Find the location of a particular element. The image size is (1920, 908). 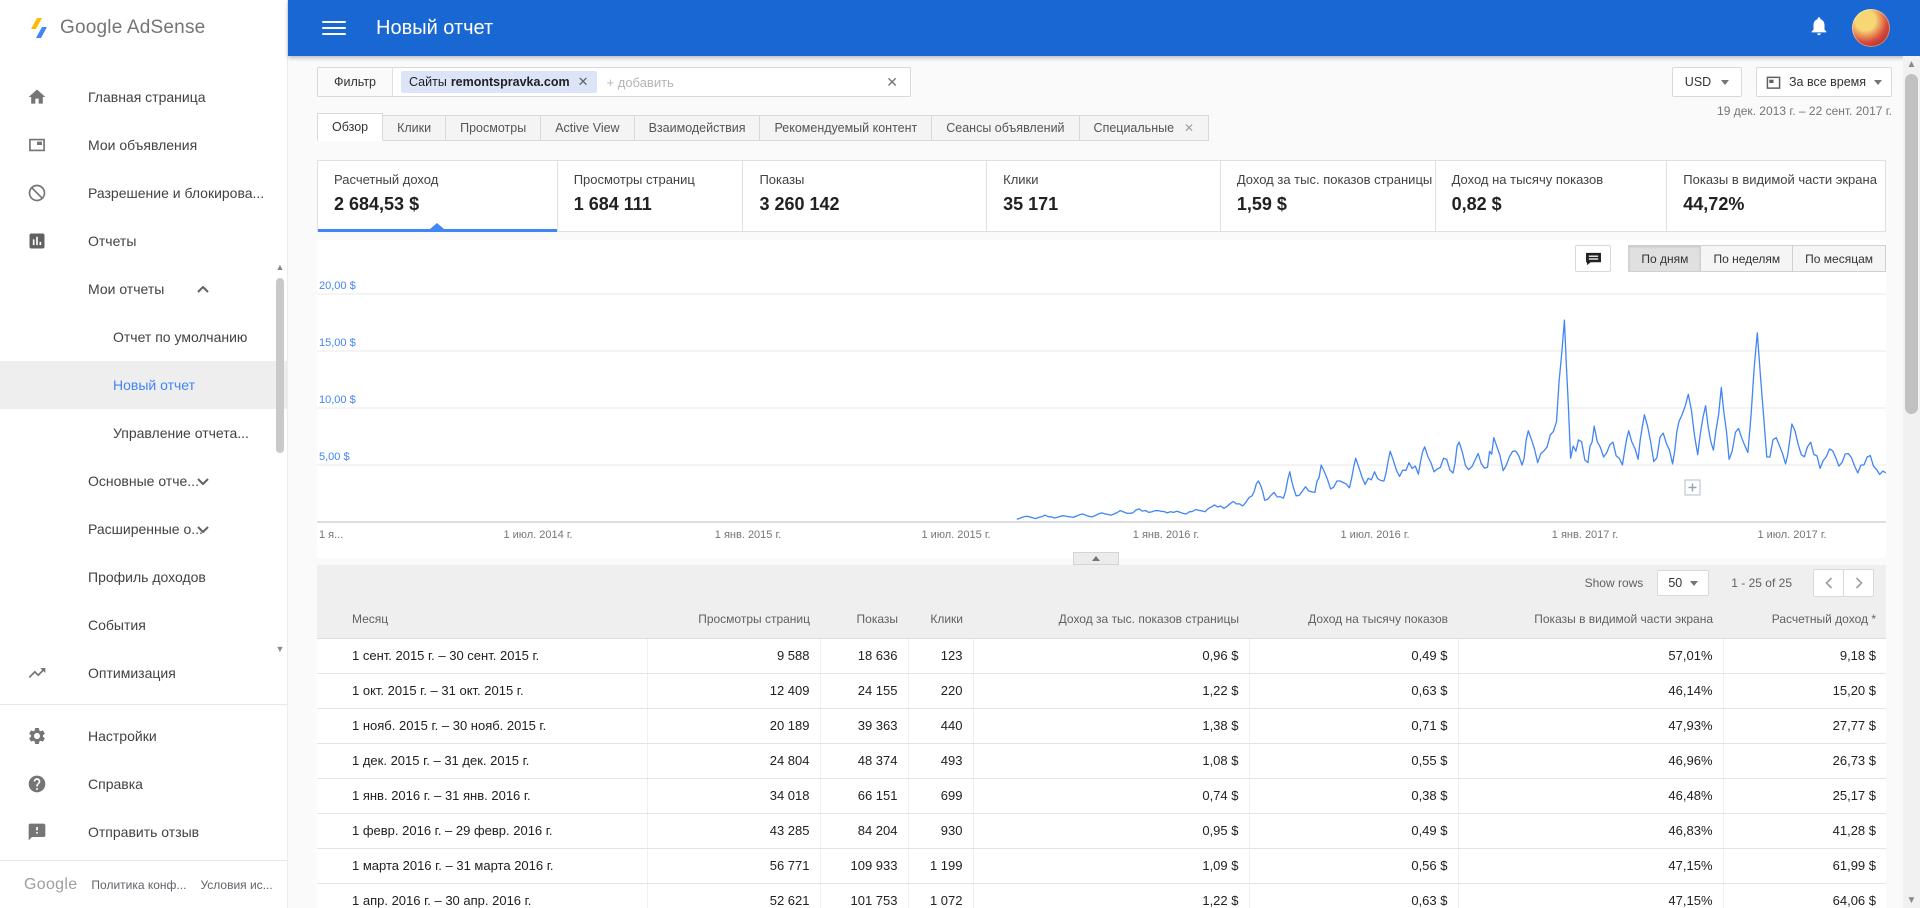

my-ads-icon is located at coordinates (37, 145).